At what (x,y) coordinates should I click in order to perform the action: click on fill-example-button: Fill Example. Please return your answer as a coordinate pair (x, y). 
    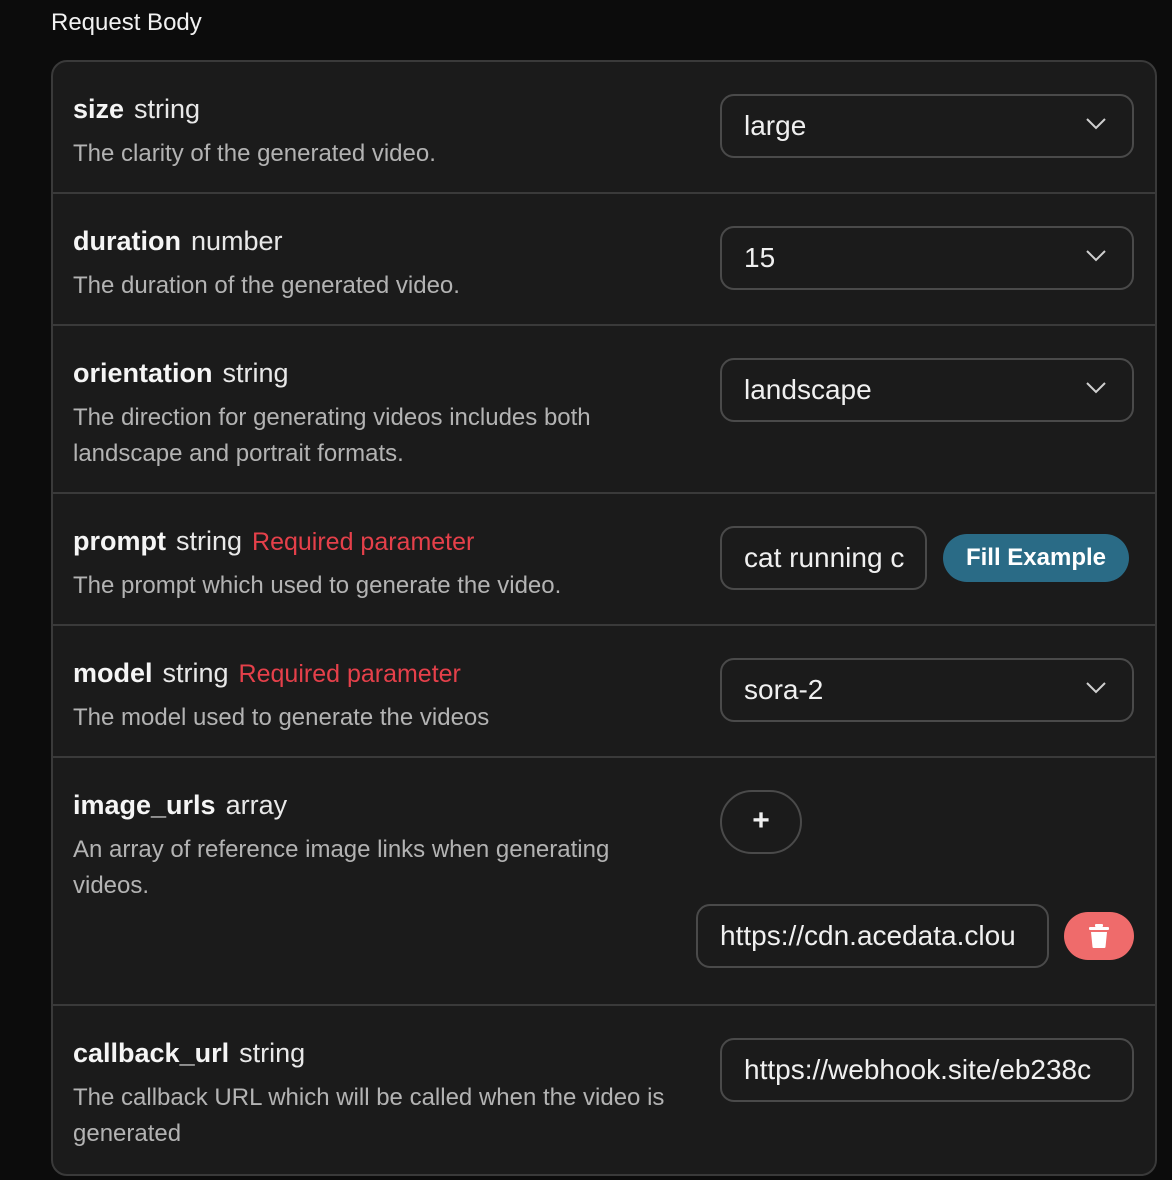
    Looking at the image, I should click on (1036, 558).